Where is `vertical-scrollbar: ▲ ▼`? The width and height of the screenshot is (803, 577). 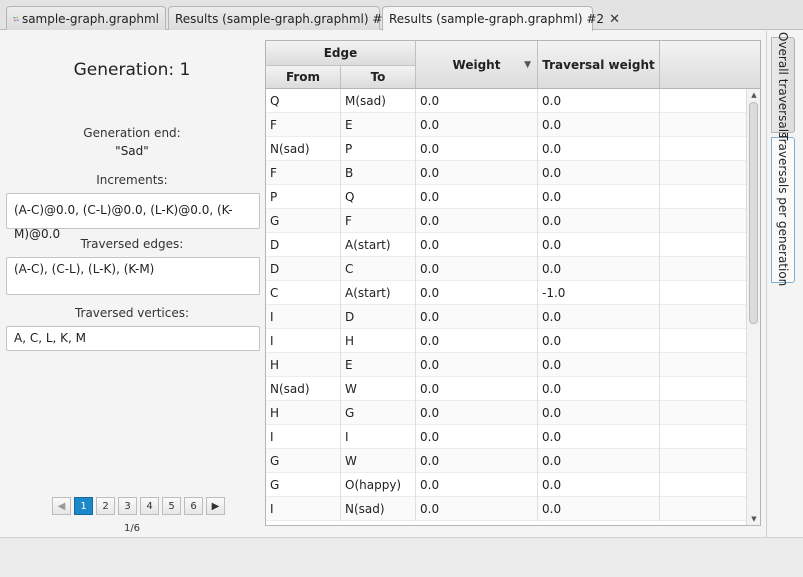 vertical-scrollbar: ▲ ▼ is located at coordinates (753, 307).